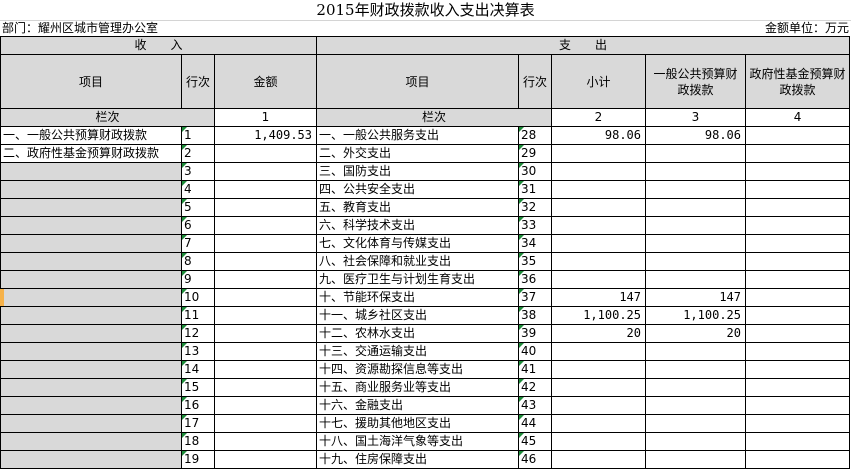  What do you see at coordinates (198, 459) in the screenshot?
I see `income-line-cell: 19` at bounding box center [198, 459].